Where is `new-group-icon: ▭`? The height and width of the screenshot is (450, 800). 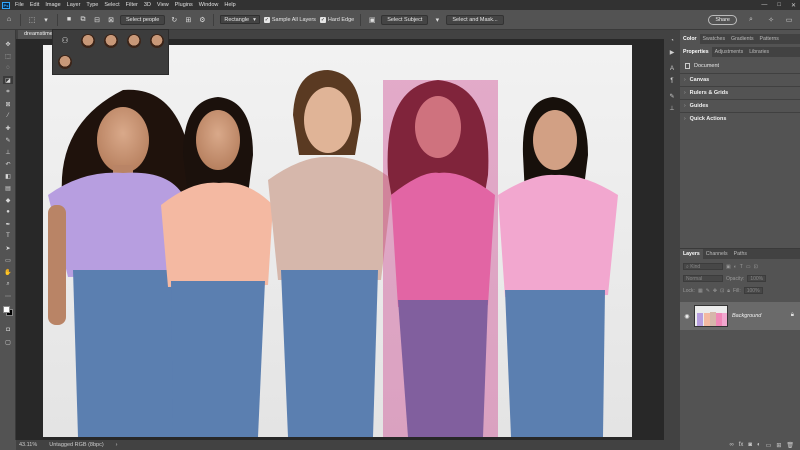
new-group-icon: ▭ is located at coordinates (769, 445).